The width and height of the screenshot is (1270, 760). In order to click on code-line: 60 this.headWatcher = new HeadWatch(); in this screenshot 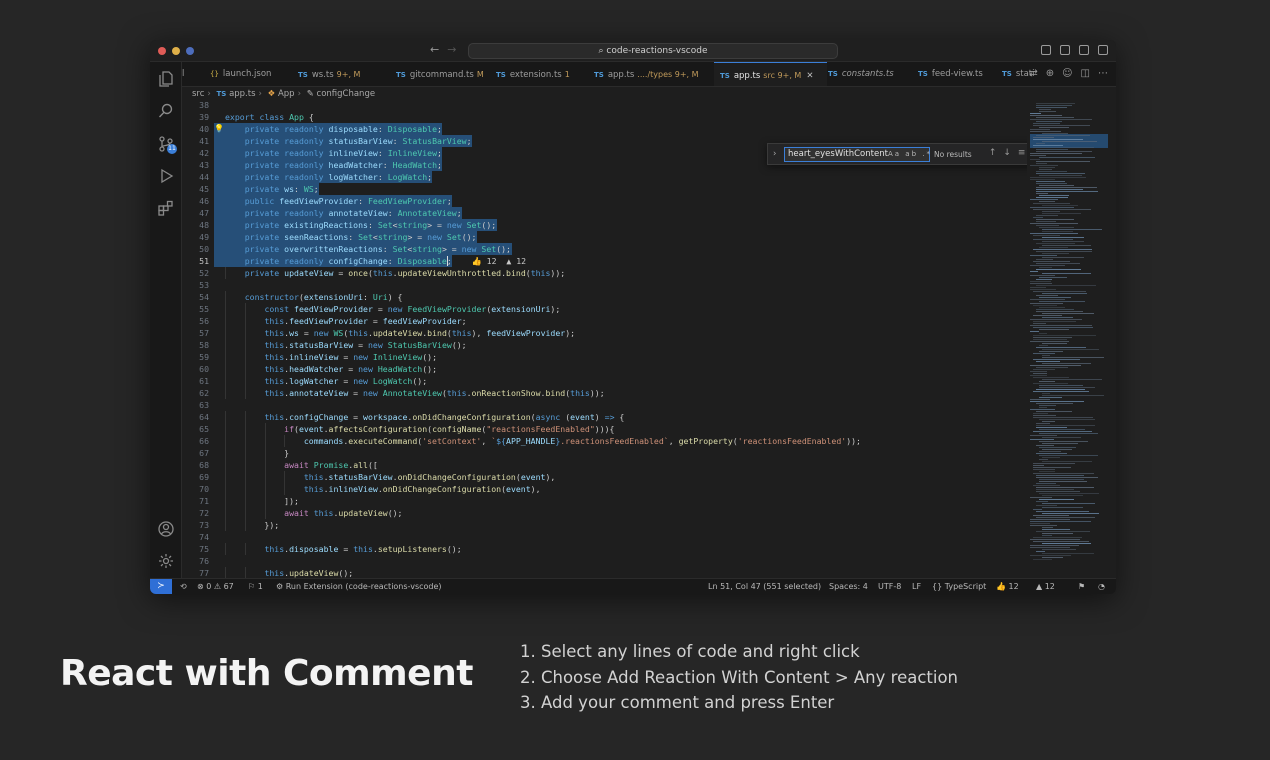, I will do `click(604, 369)`.